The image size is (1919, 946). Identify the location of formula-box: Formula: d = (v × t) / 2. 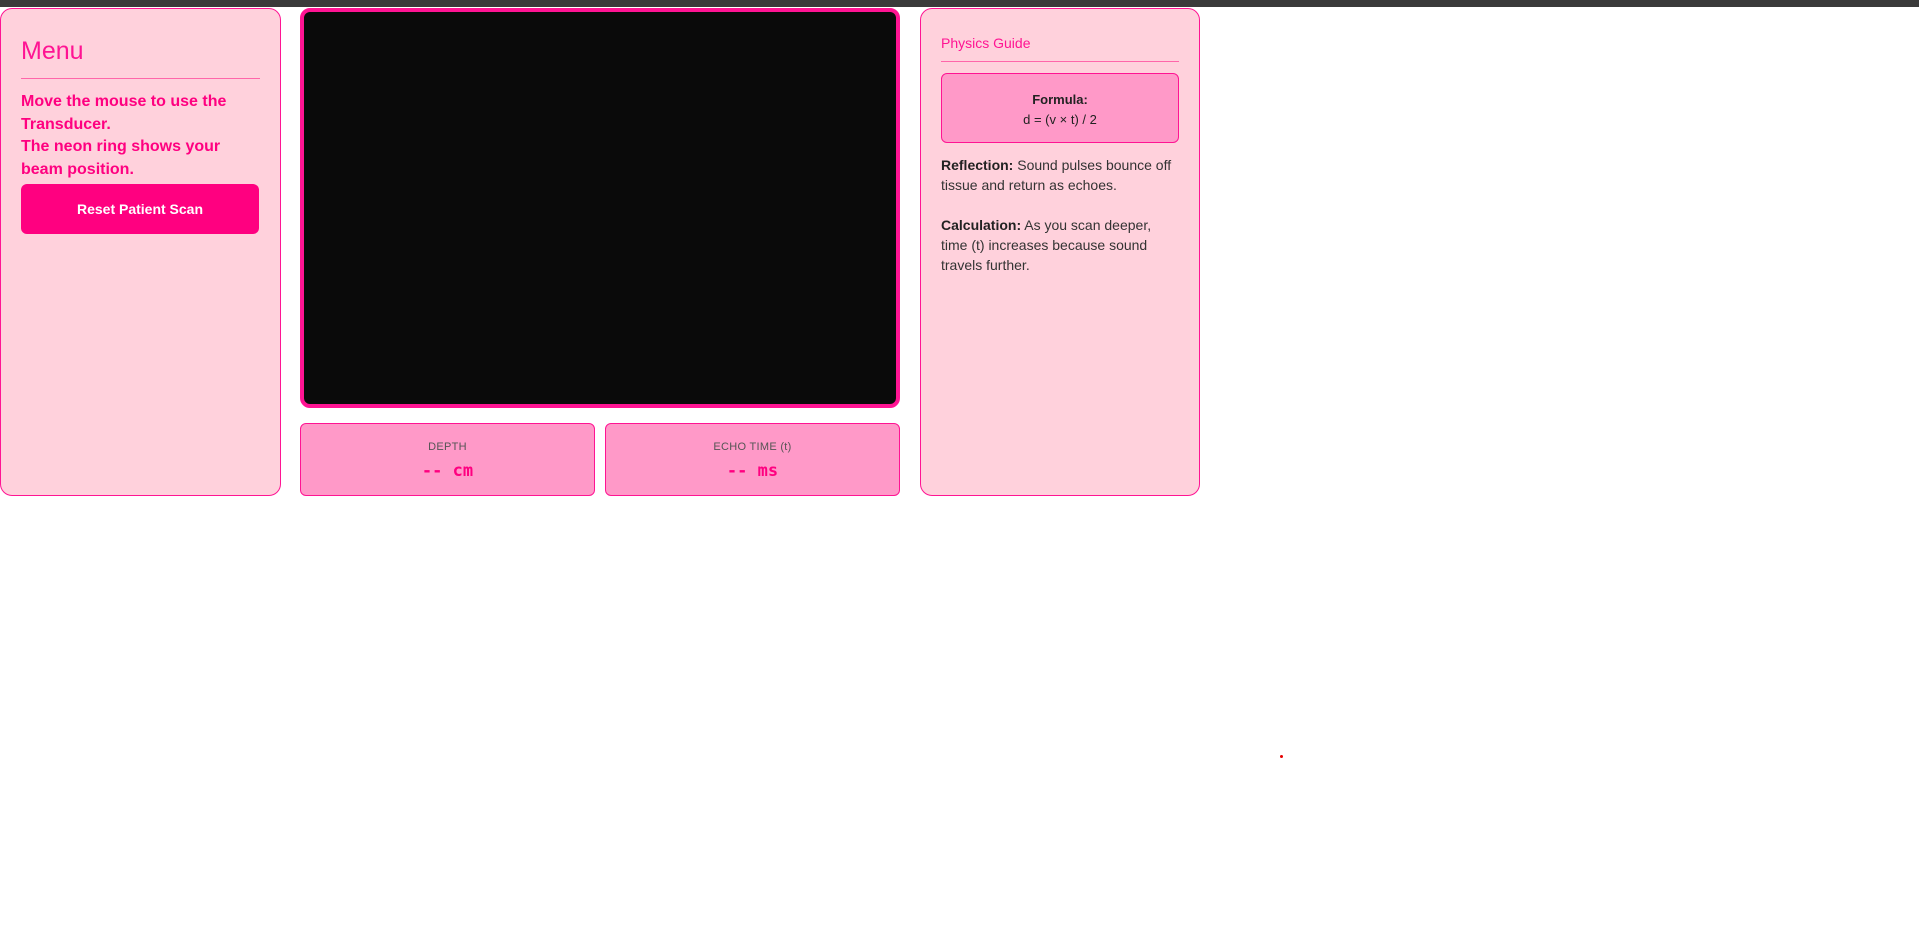
(1060, 108).